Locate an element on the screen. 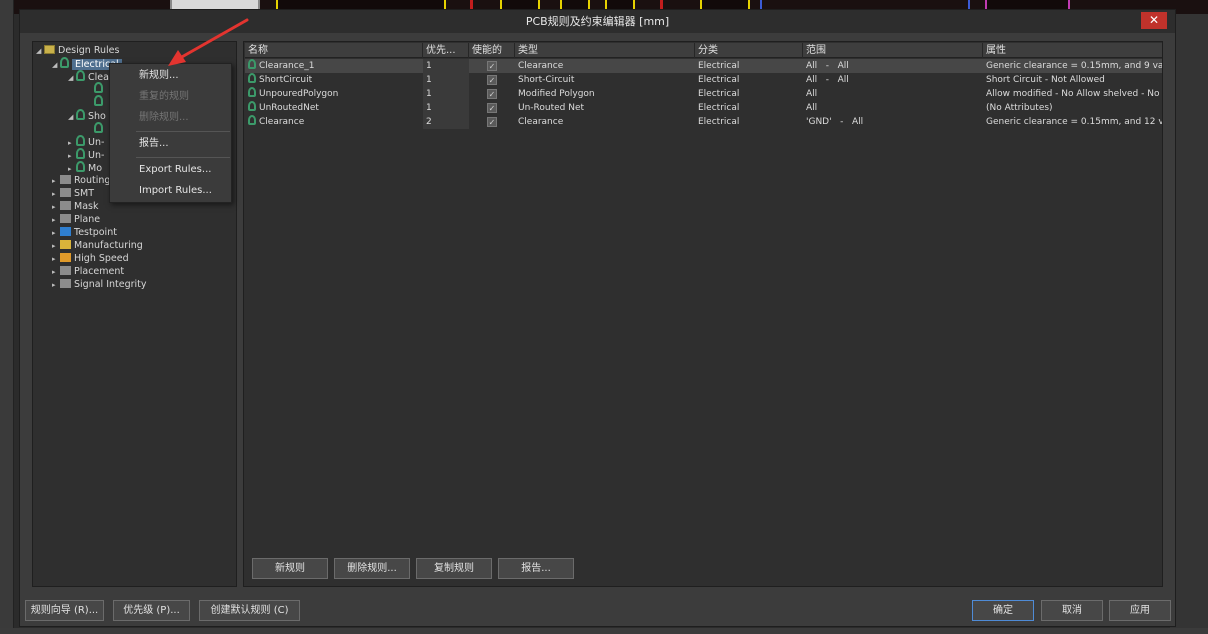 Image resolution: width=1208 pixels, height=634 pixels. cell-attributes: Short Circuit - Not Allowed is located at coordinates (1045, 80).